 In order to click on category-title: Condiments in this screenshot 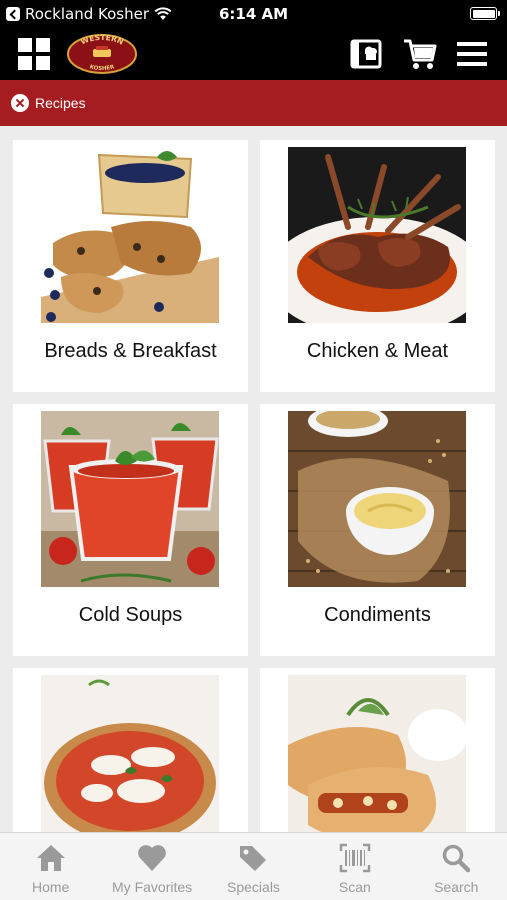, I will do `click(377, 615)`.